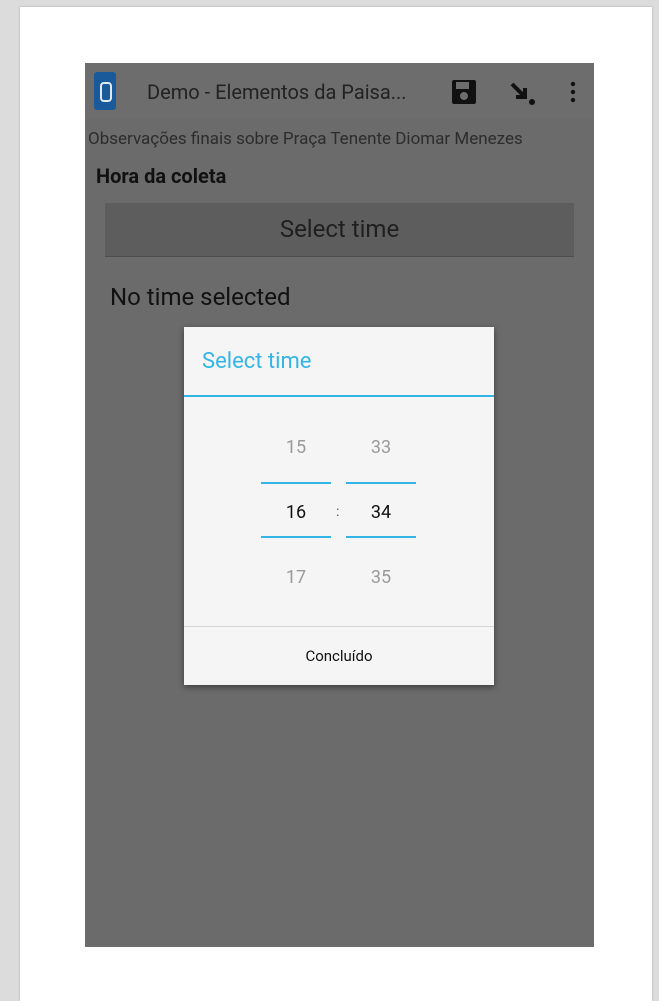 The image size is (659, 1001). I want to click on hour-prev-value: 15, so click(296, 447).